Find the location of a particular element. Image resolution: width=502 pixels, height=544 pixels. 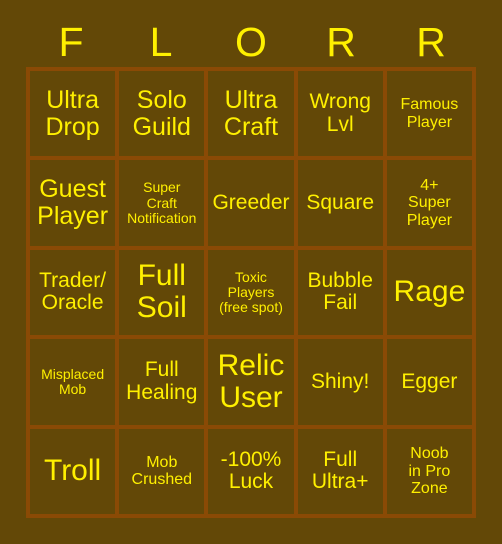

bingo-cell-0-1: Solo Guild is located at coordinates (162, 114).